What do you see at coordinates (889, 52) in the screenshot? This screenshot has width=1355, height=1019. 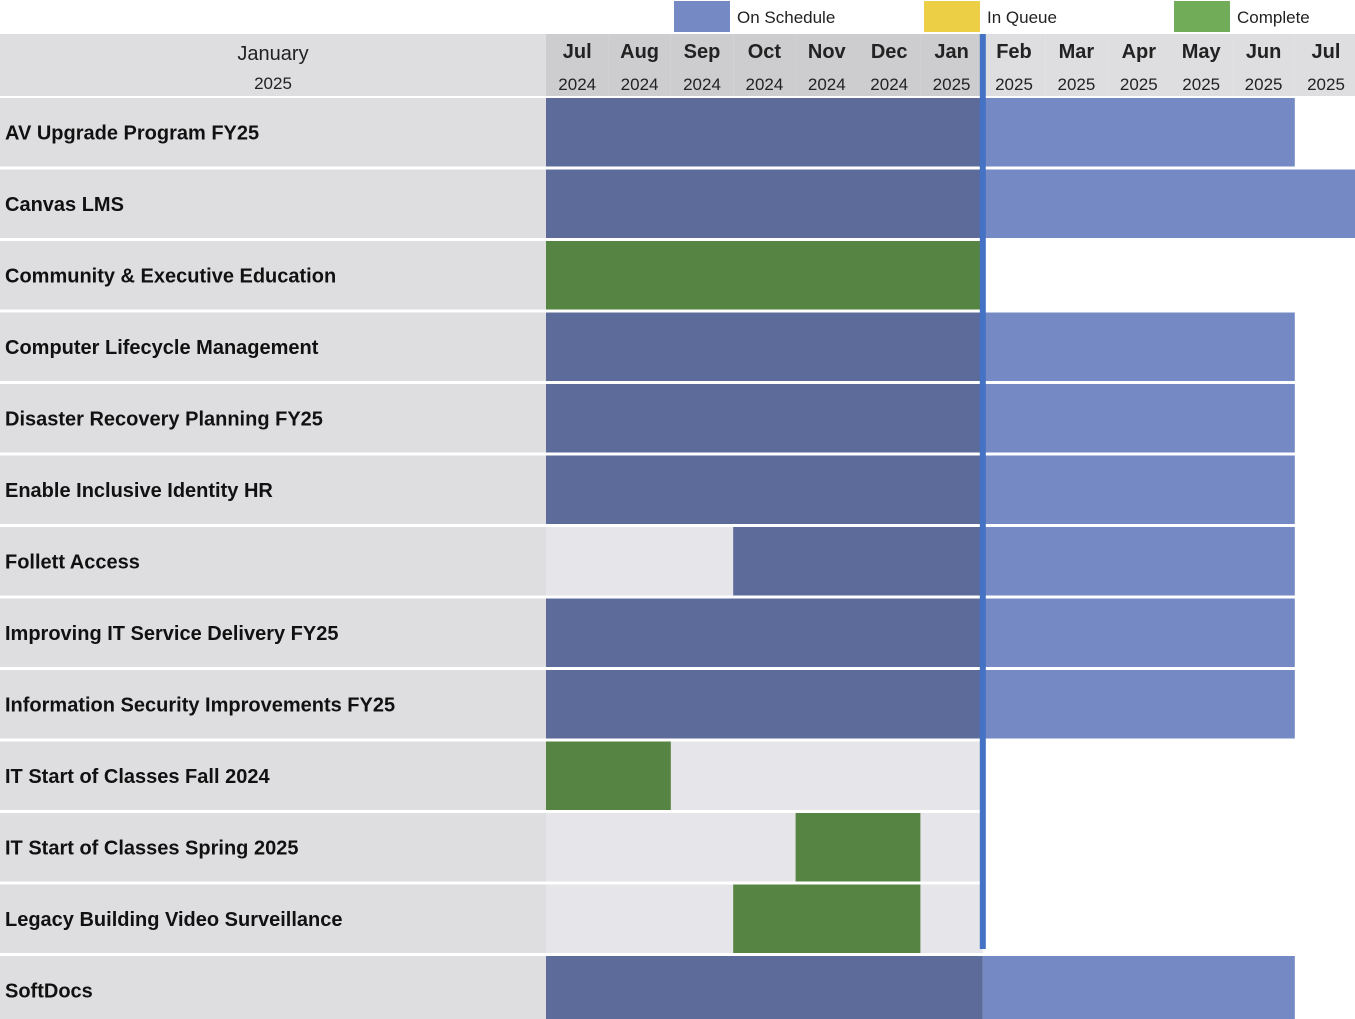 I see `month-tick-label: Dec` at bounding box center [889, 52].